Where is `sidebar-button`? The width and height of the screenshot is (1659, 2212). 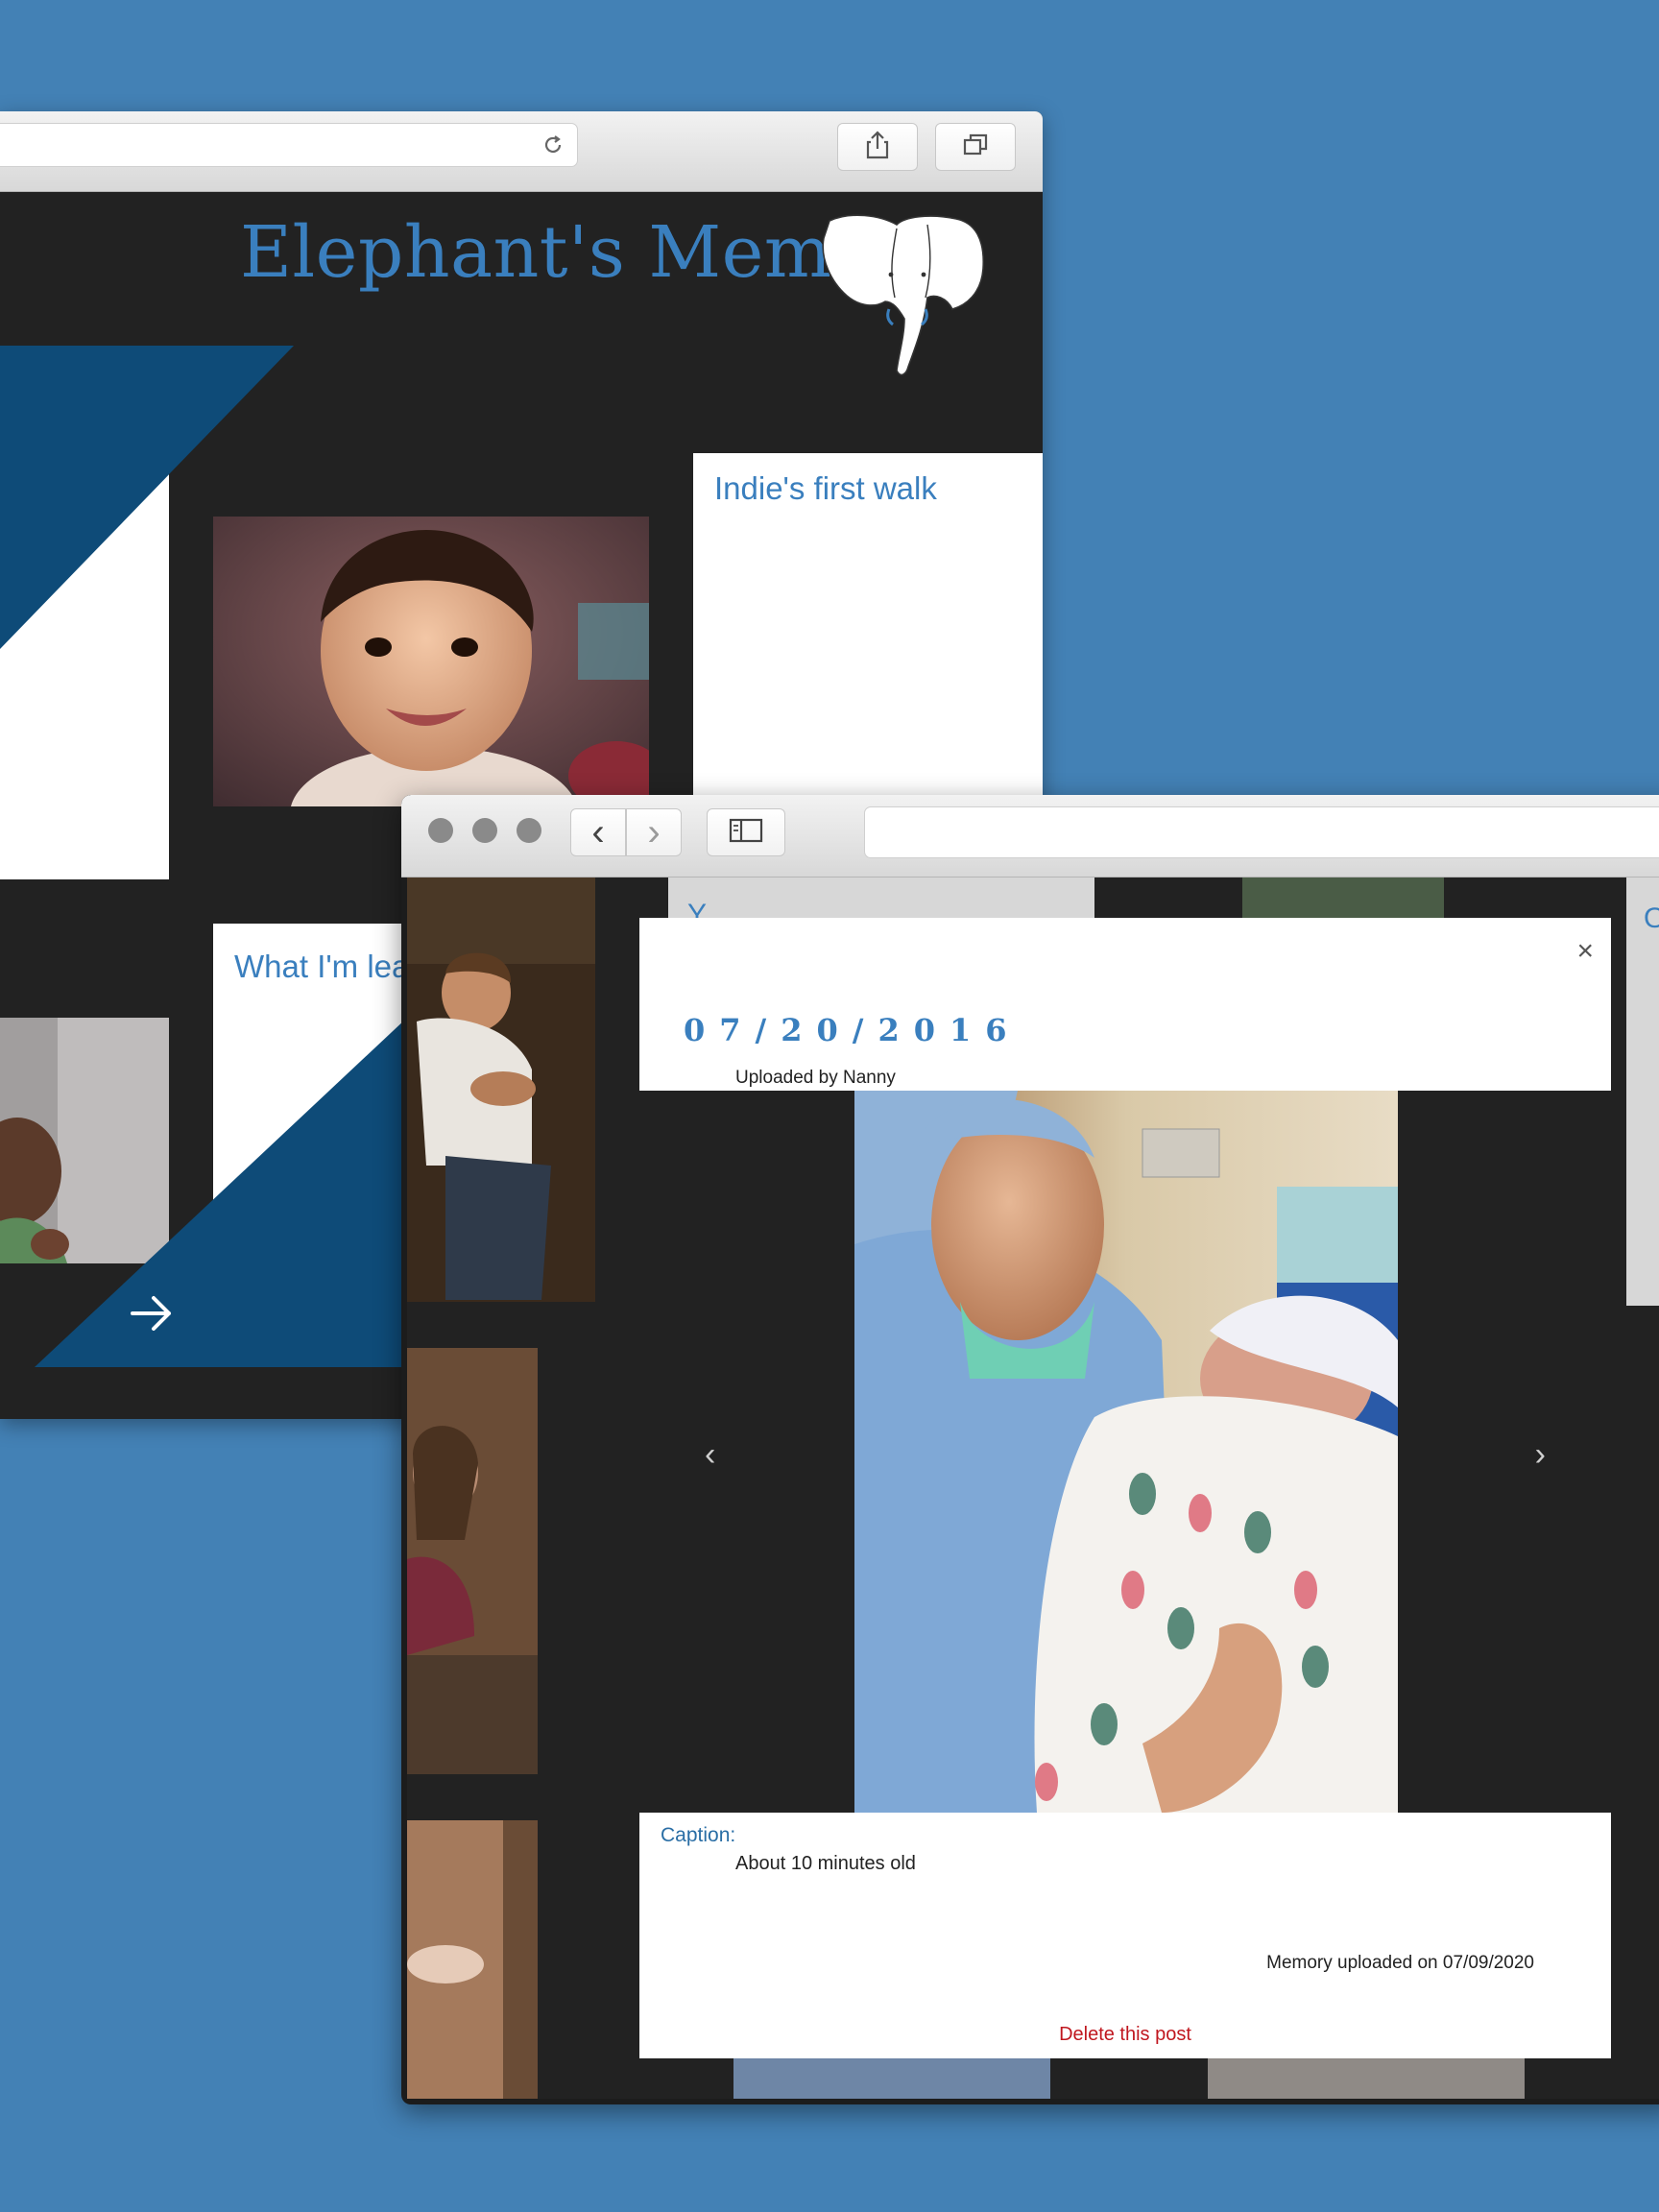
sidebar-button is located at coordinates (746, 832).